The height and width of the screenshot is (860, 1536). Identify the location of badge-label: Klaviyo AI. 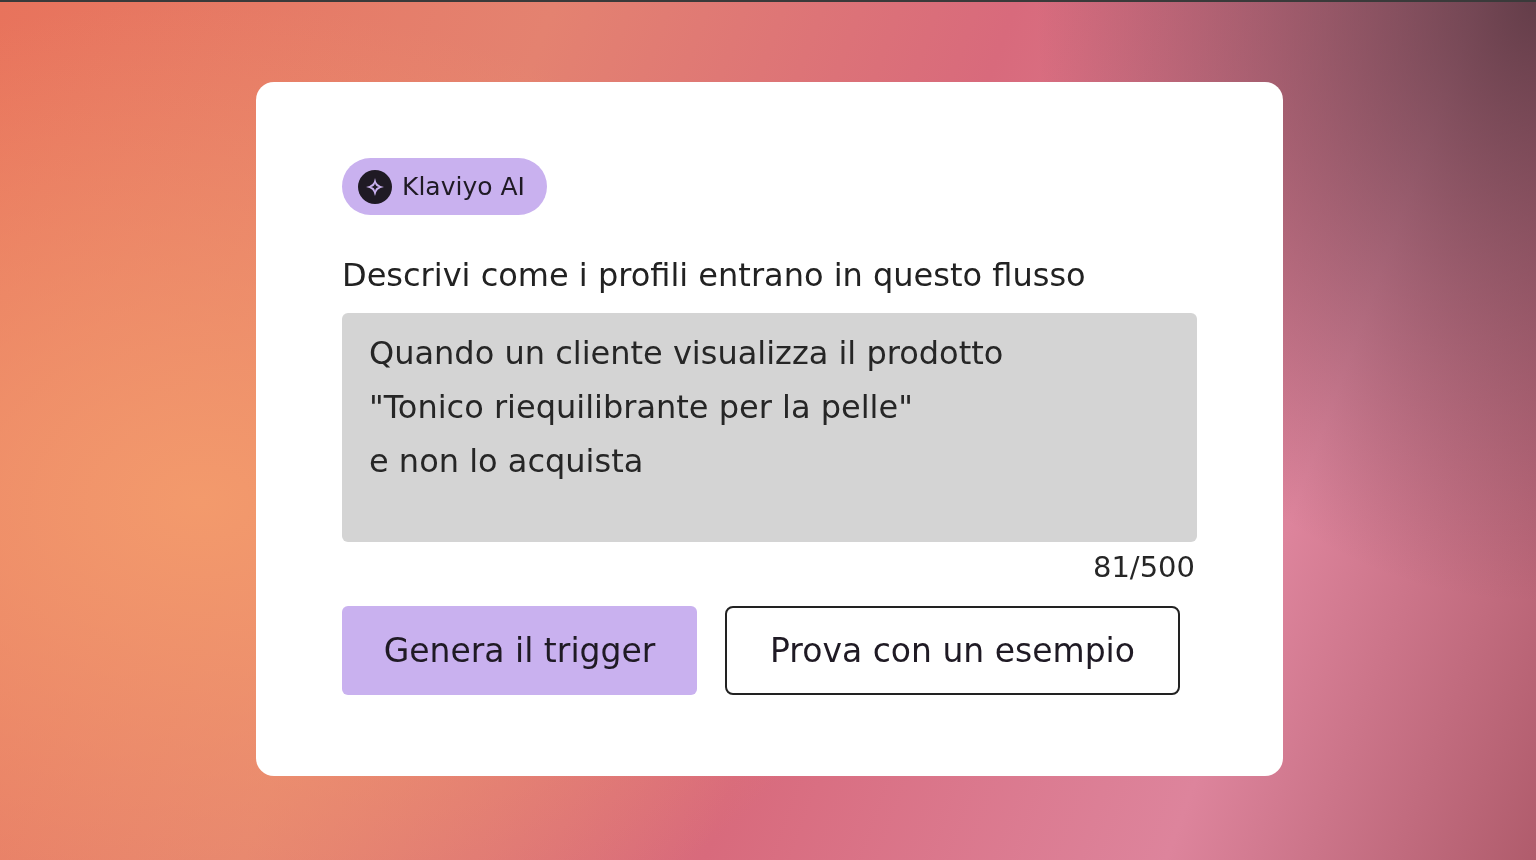
(463, 186).